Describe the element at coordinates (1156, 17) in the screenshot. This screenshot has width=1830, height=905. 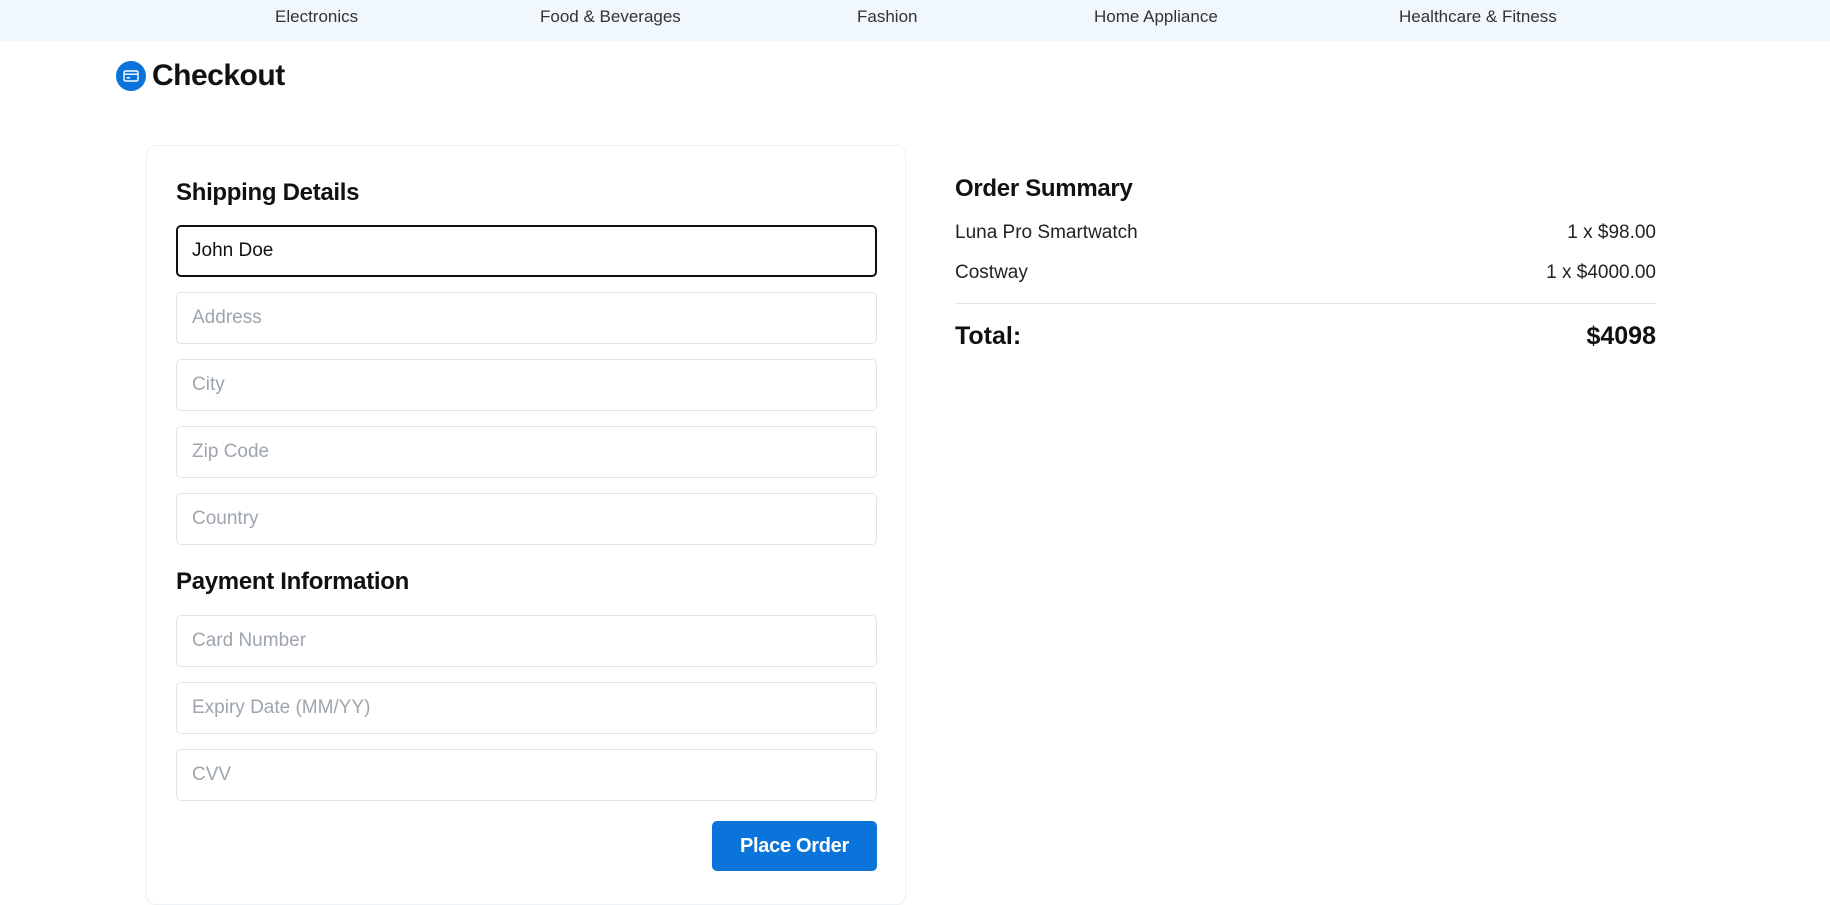
I see `nav-home-appliance: Home Appliance` at that location.